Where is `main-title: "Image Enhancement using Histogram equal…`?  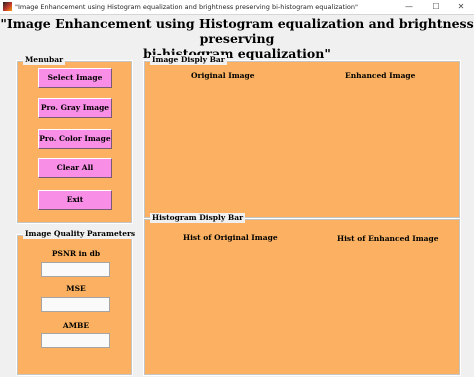 main-title: "Image Enhancement using Histogram equal… is located at coordinates (237, 38).